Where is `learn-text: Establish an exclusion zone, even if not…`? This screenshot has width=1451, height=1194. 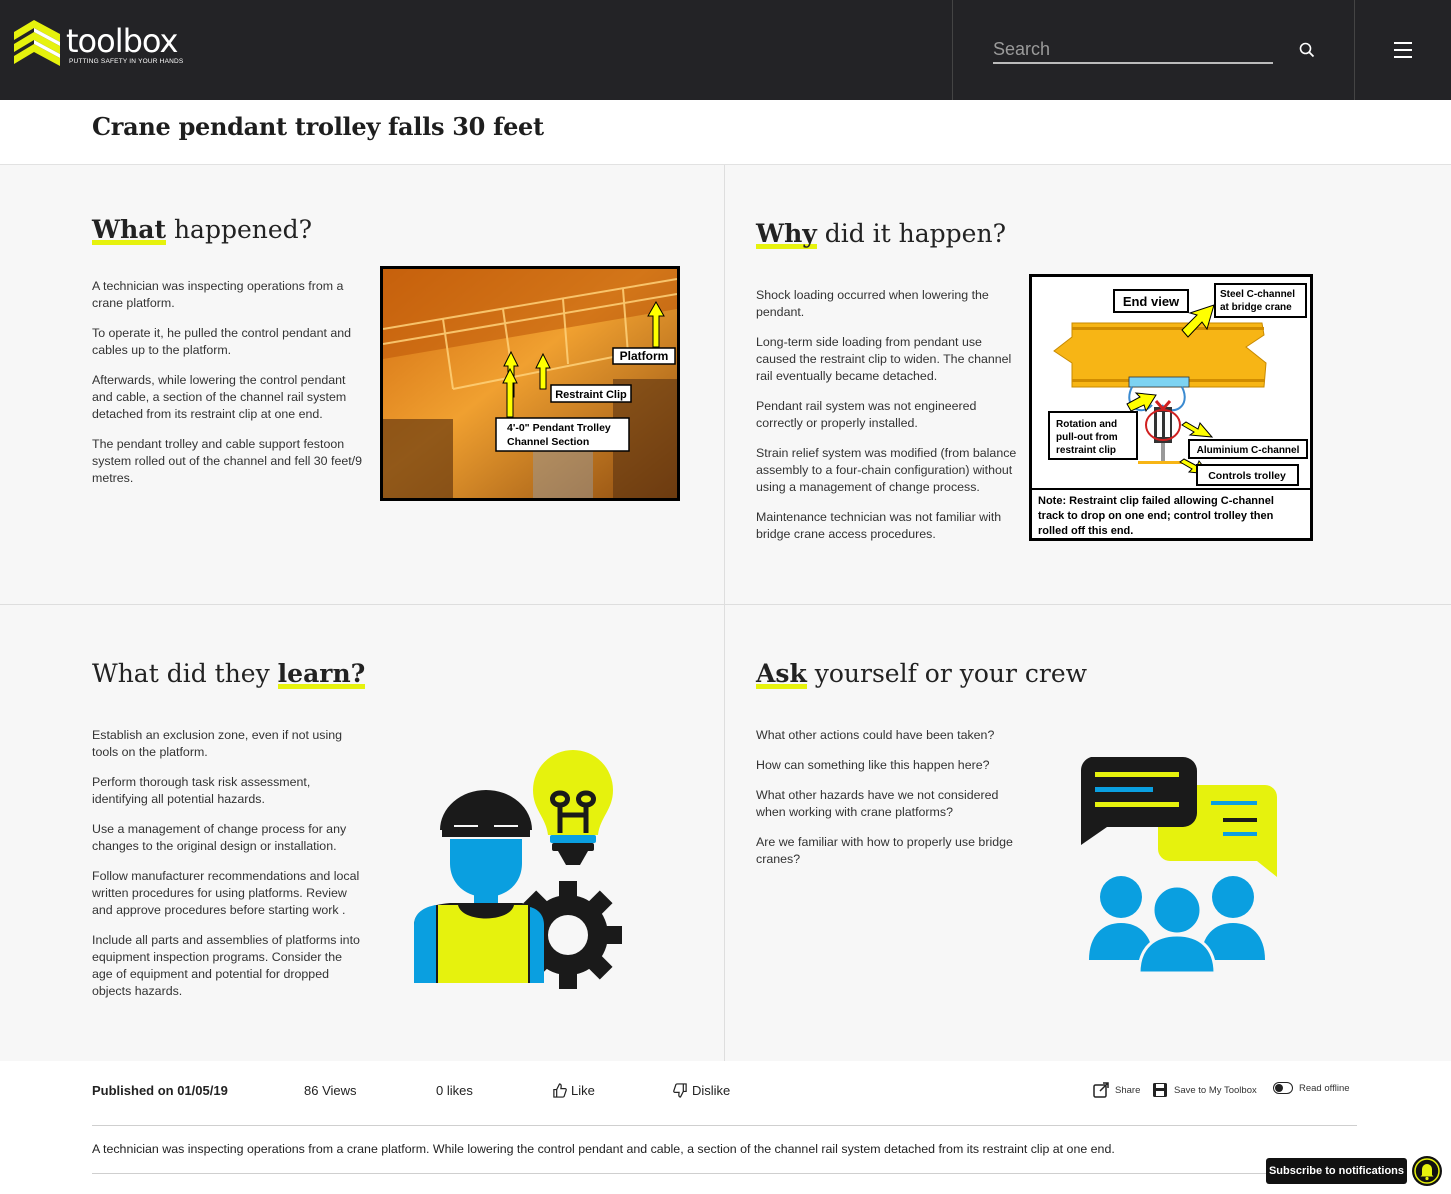 learn-text: Establish an exclusion zone, even if not… is located at coordinates (228, 870).